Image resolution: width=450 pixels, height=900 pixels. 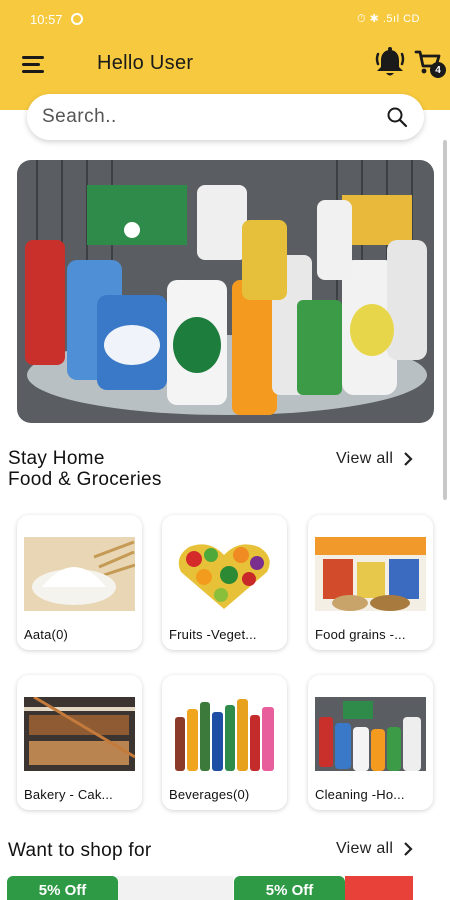 I want to click on cart-icon: 4, so click(x=430, y=64).